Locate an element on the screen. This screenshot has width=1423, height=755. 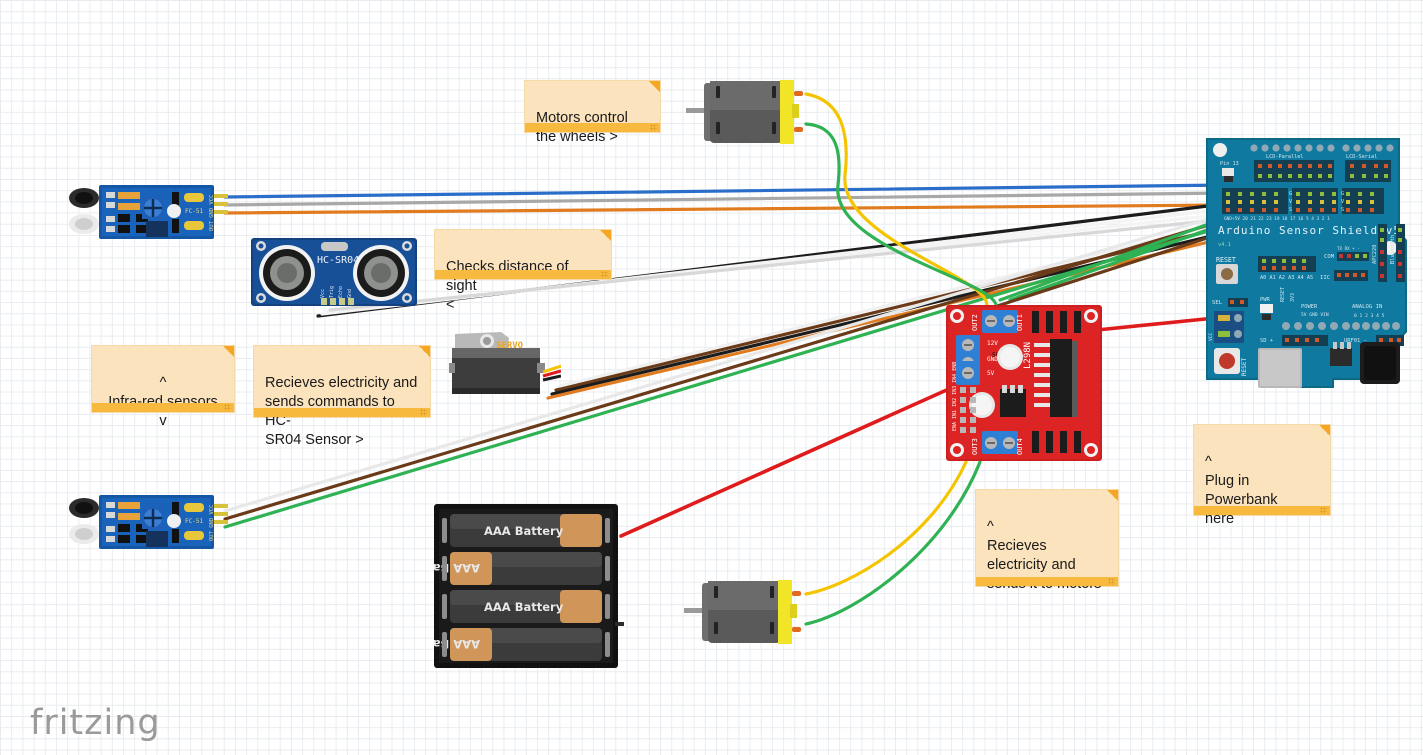
svg-text: TX RX + - is located at coordinates (1348, 248).